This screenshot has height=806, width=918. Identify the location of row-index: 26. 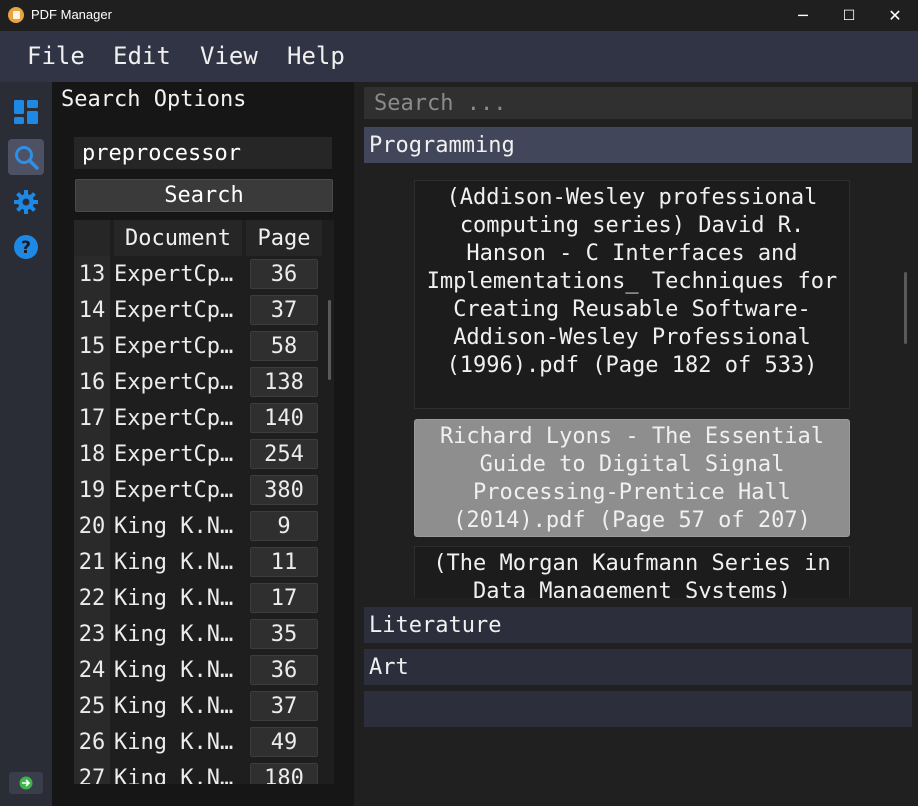
(92, 742).